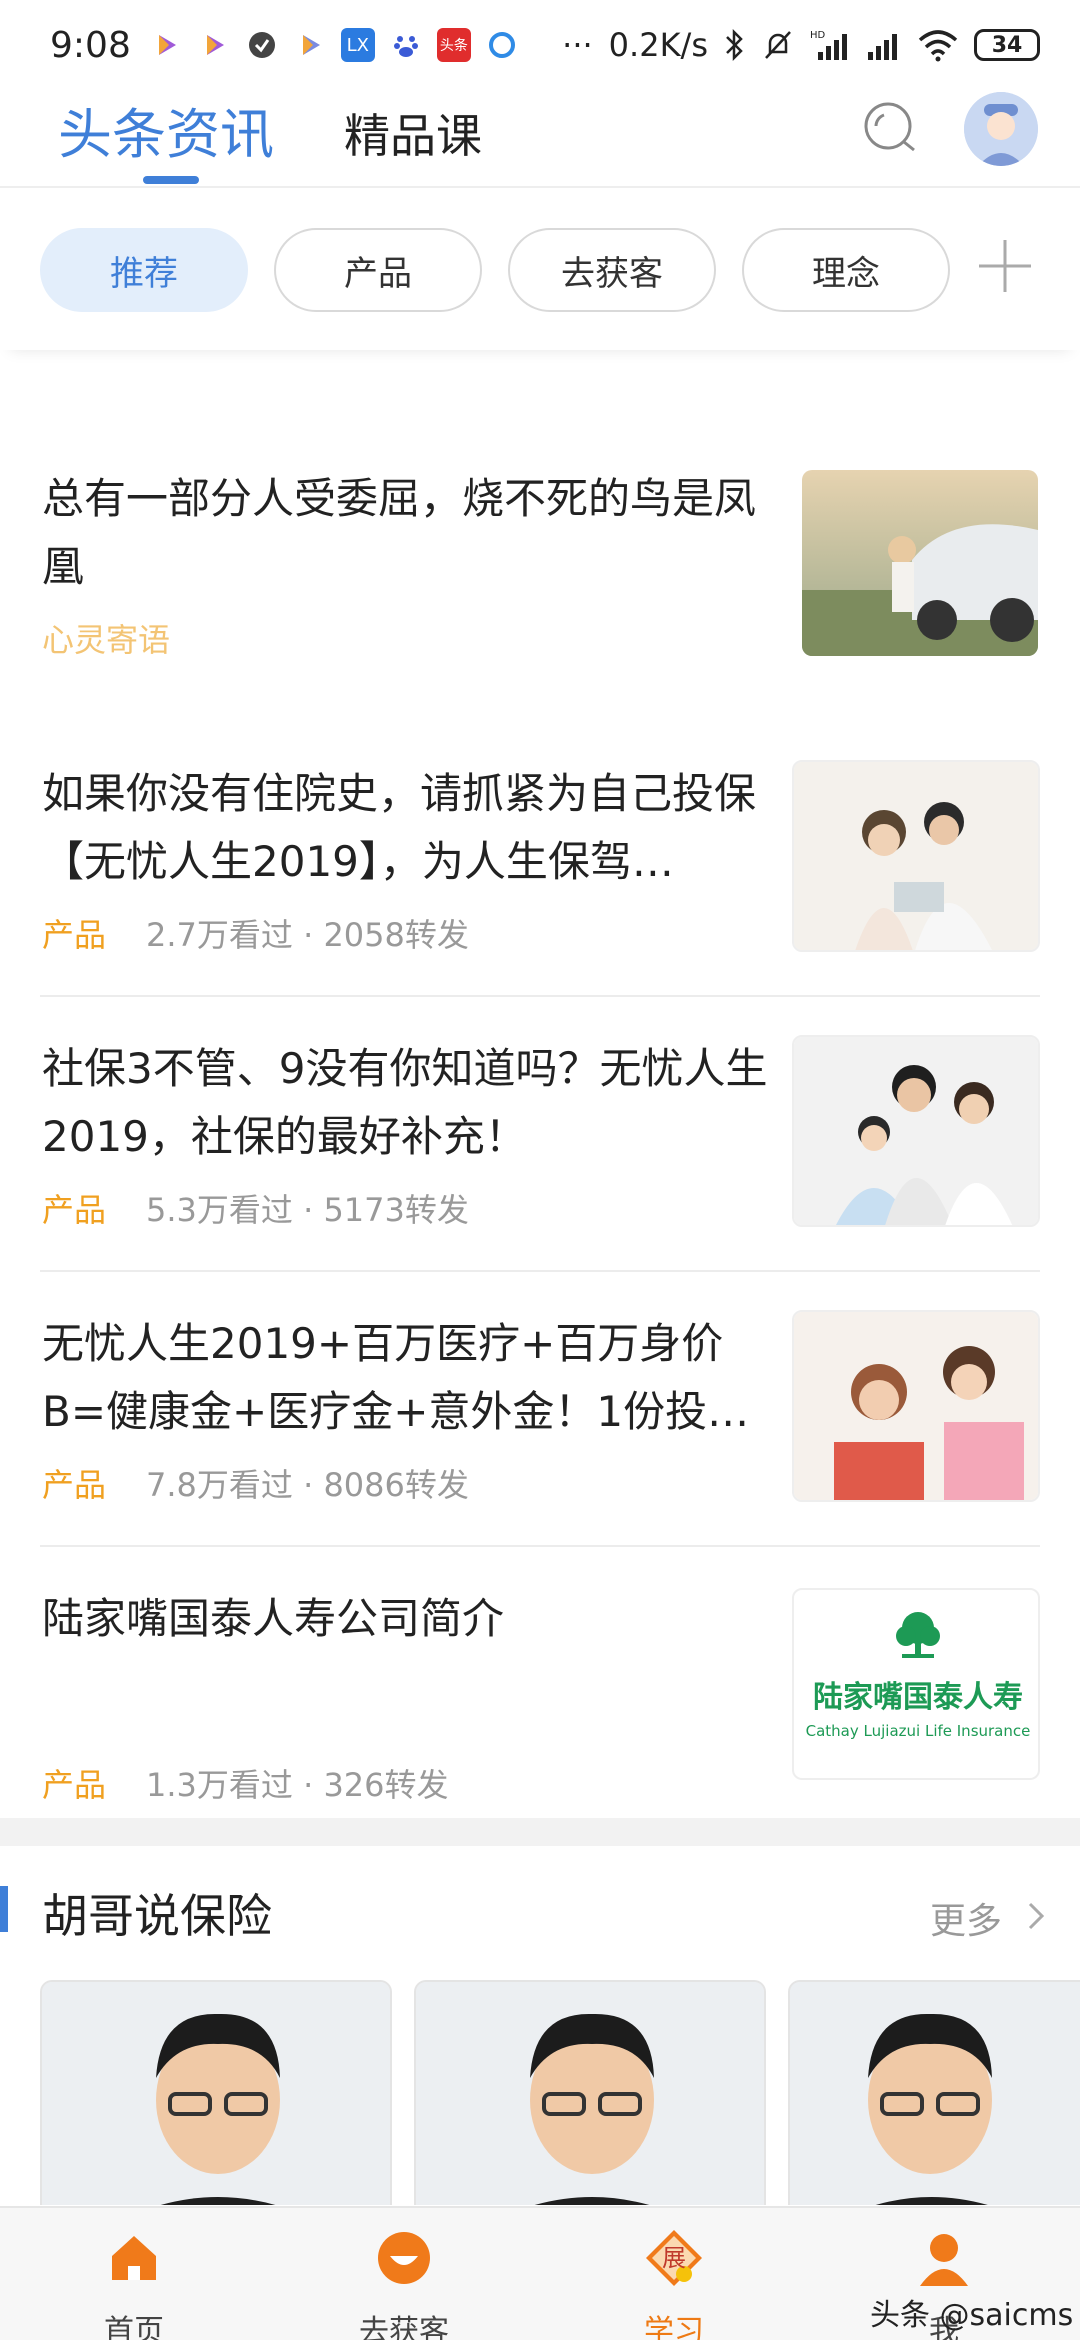 The width and height of the screenshot is (1080, 2340). I want to click on chevron-right-icon, so click(1036, 1916).